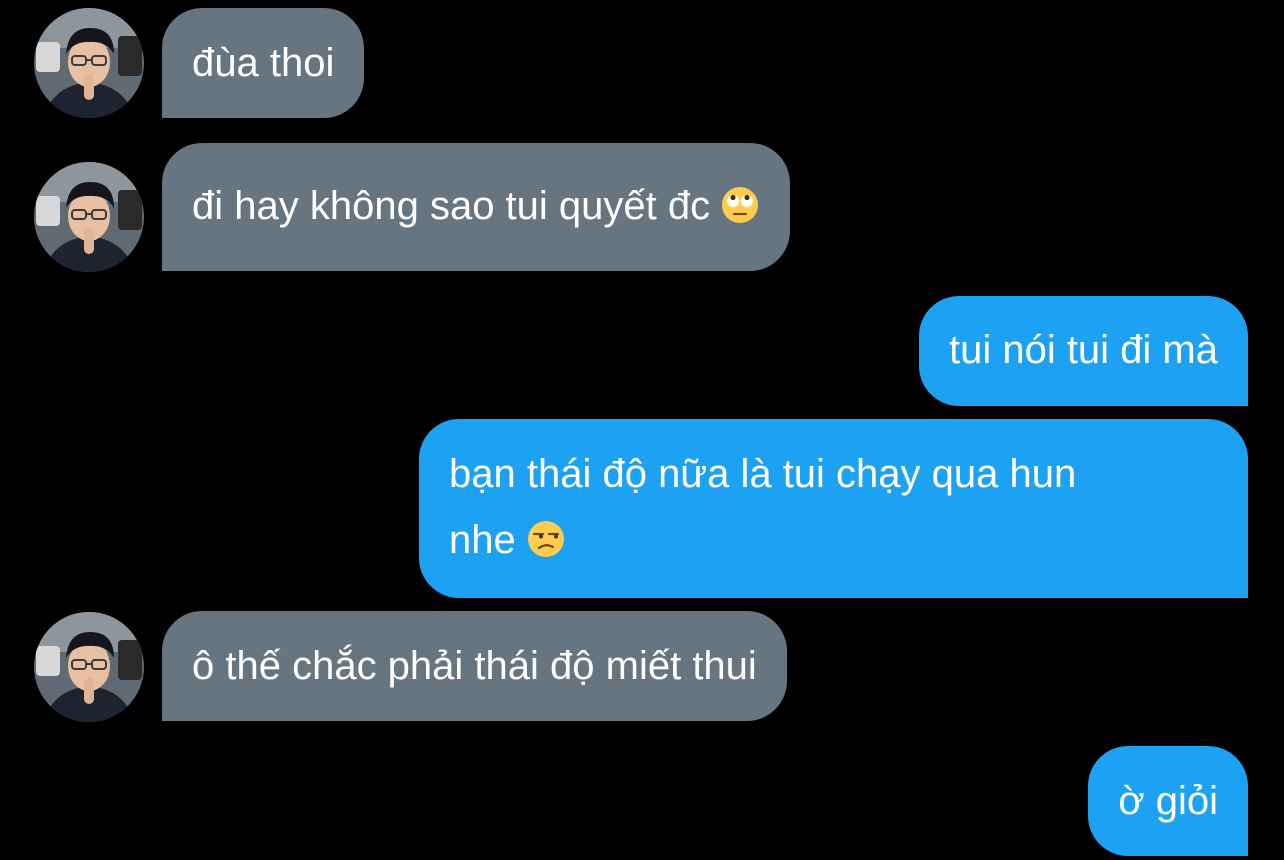 The height and width of the screenshot is (860, 1284). I want to click on message-text-line: nhe, so click(482, 540).